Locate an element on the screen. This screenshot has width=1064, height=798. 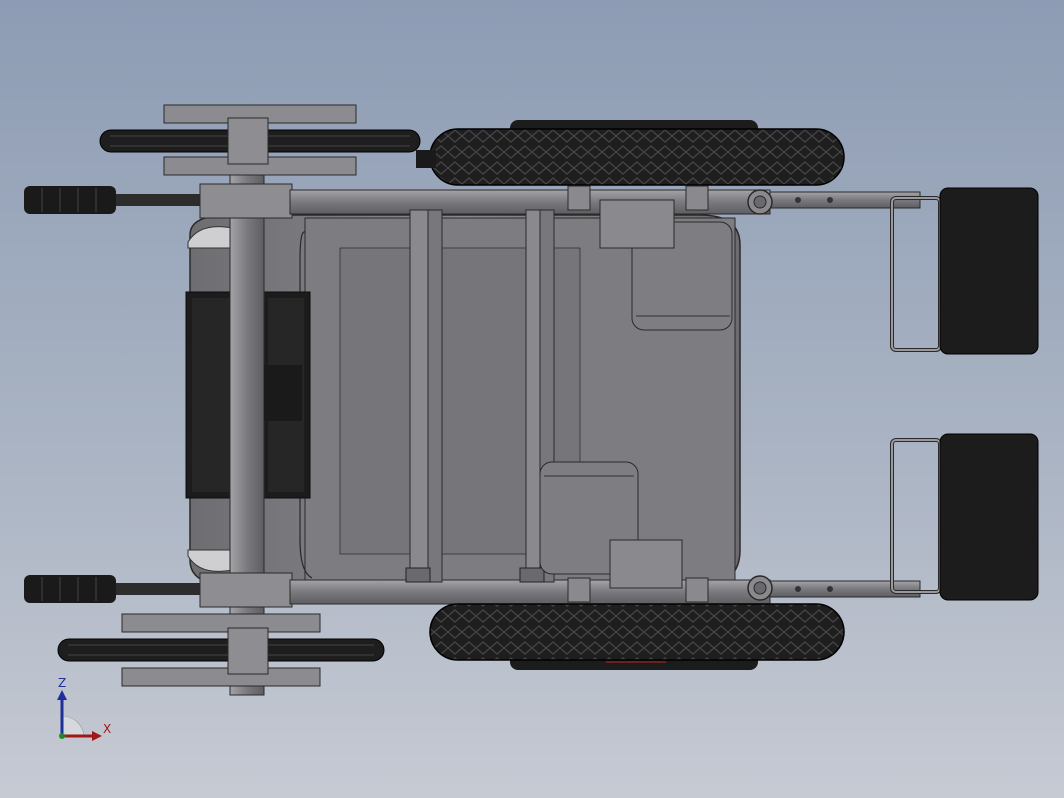
footrest-top is located at coordinates (964, 271).